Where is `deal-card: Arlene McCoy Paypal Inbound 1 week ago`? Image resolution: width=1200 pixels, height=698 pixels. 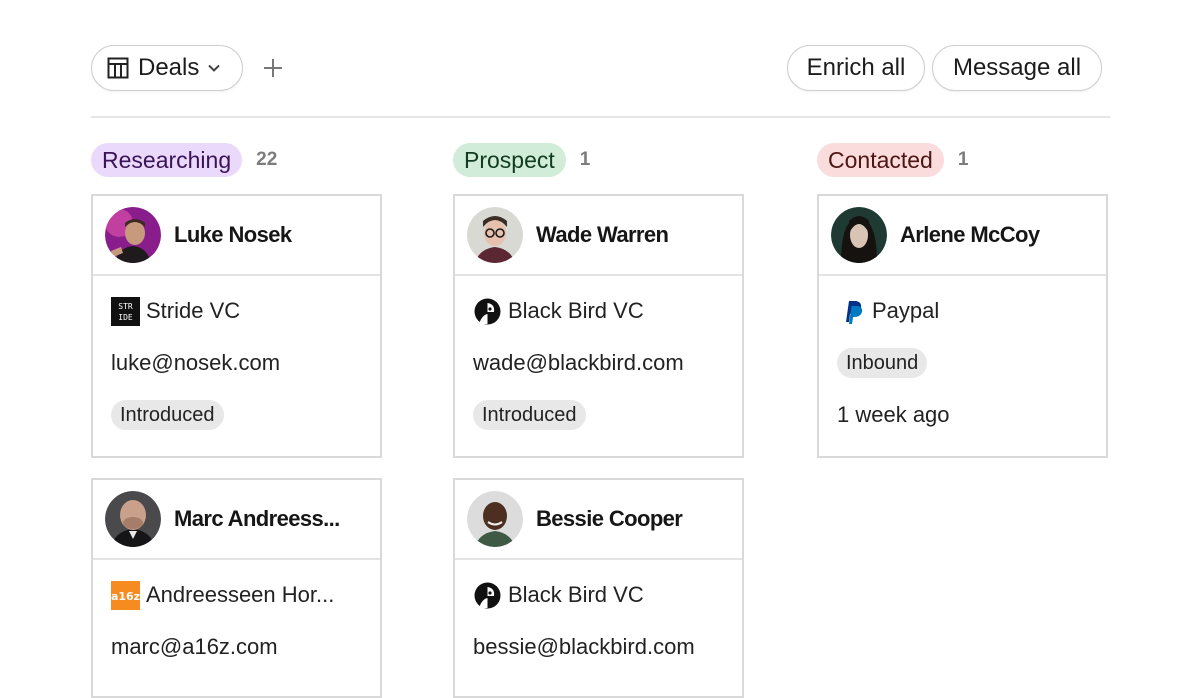 deal-card: Arlene McCoy Paypal Inbound 1 week ago is located at coordinates (962, 326).